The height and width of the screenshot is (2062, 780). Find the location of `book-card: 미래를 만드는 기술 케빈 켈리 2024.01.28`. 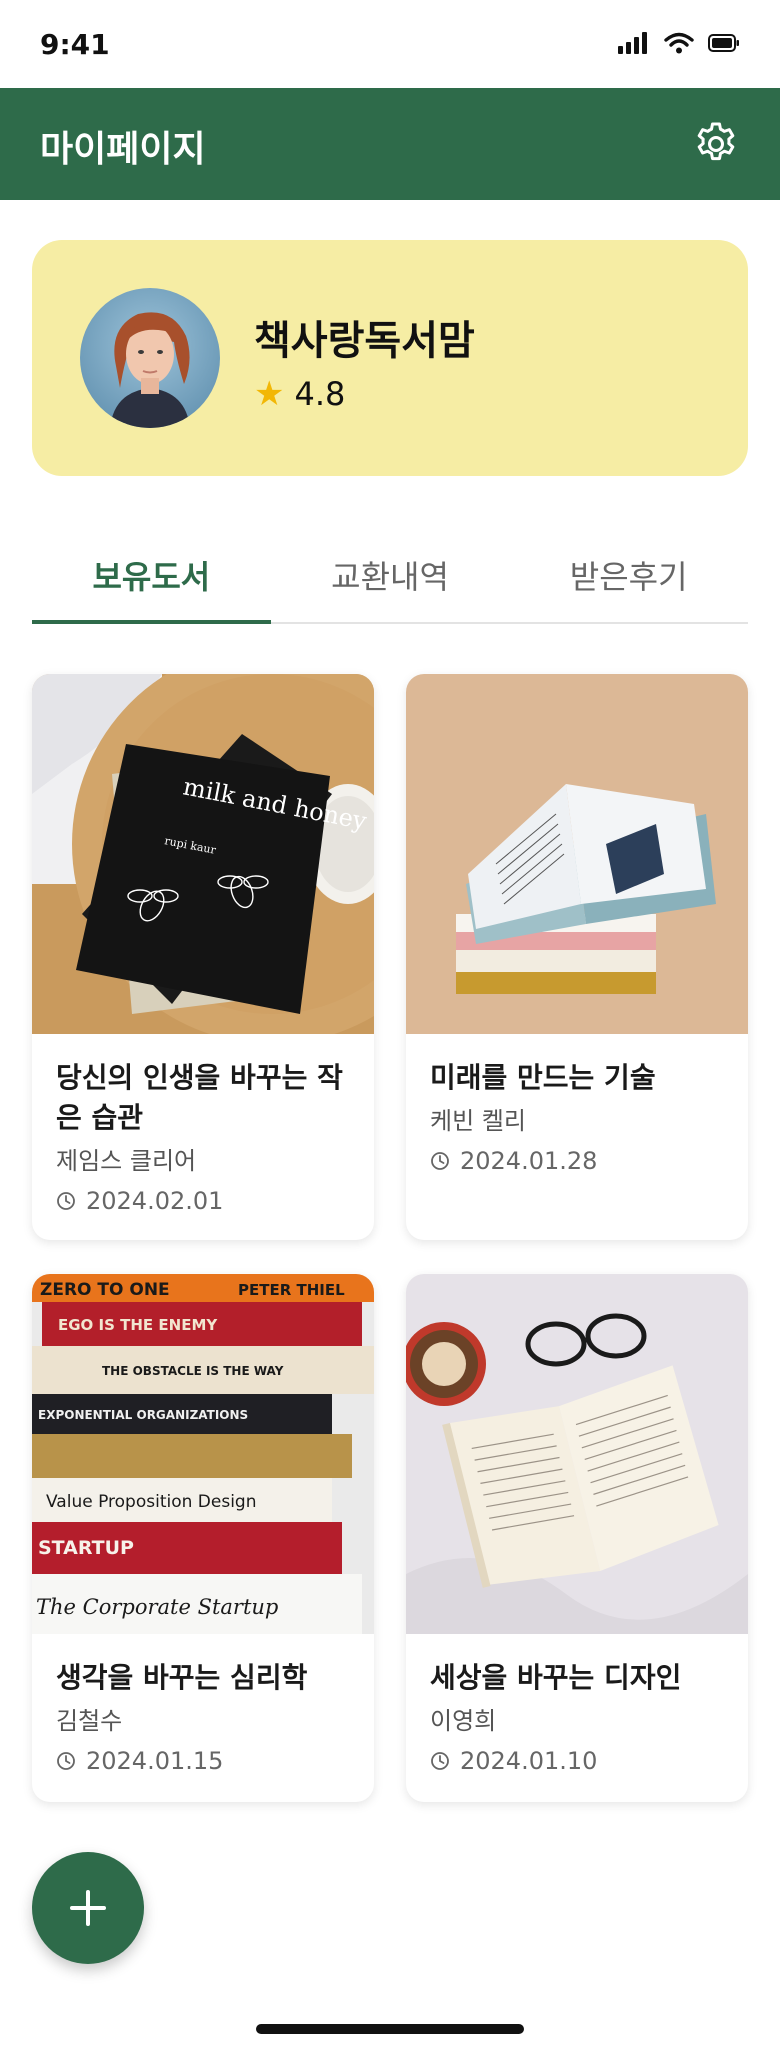

book-card: 미래를 만드는 기술 케빈 켈리 2024.01.28 is located at coordinates (577, 957).